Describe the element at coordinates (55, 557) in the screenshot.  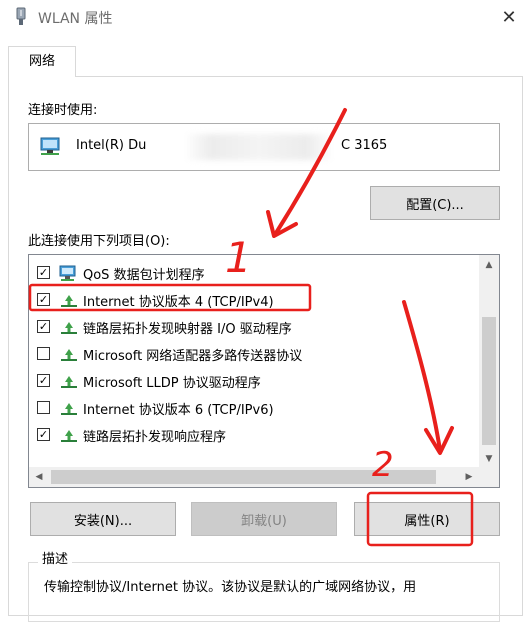
I see `description-title: 描述` at that location.